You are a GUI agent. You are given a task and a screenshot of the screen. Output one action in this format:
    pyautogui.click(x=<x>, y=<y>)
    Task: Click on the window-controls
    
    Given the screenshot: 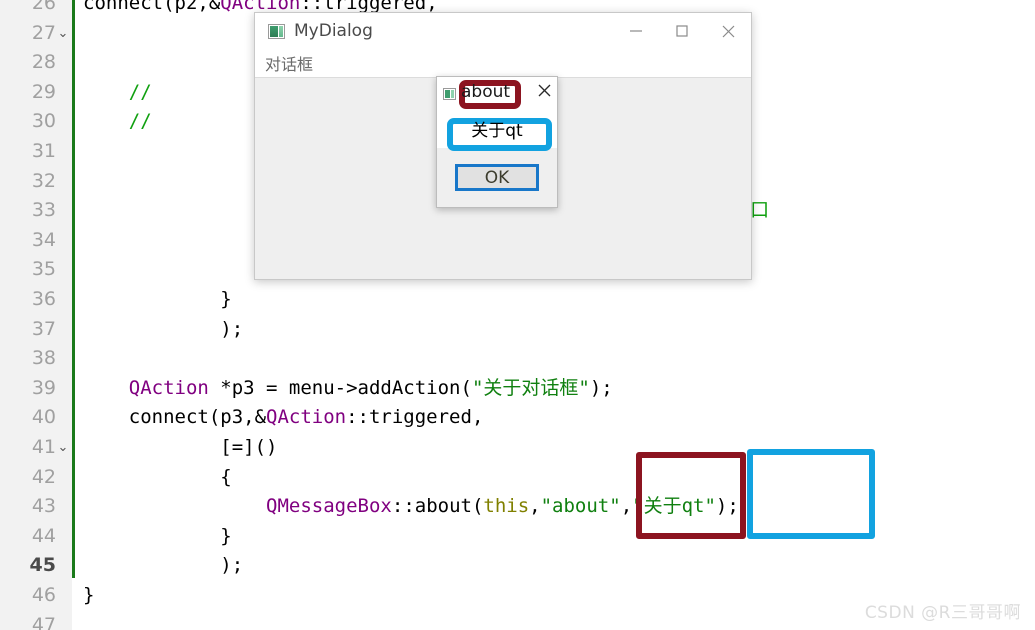 What is the action you would take?
    pyautogui.click(x=682, y=31)
    